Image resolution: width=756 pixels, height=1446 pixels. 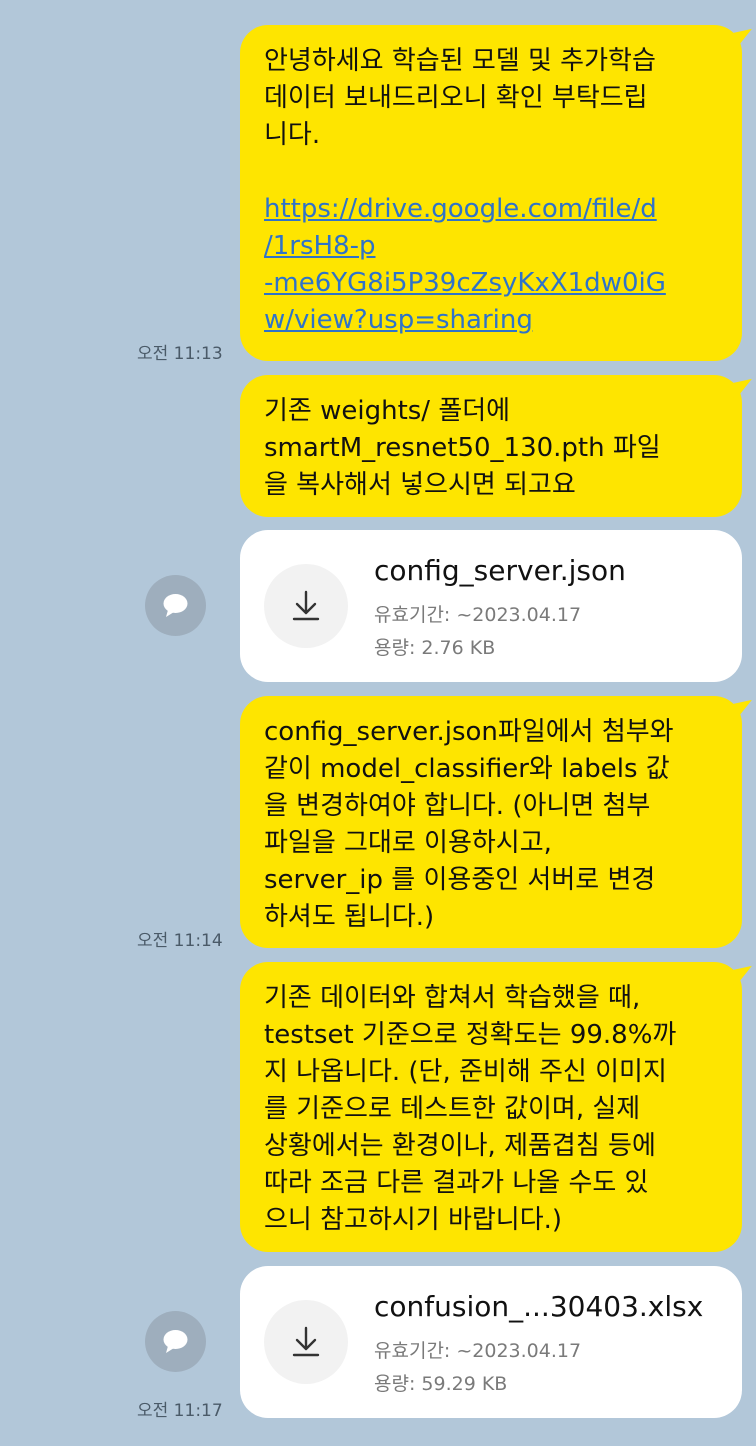 What do you see at coordinates (292, 135) in the screenshot?
I see `message-line: 니다.` at bounding box center [292, 135].